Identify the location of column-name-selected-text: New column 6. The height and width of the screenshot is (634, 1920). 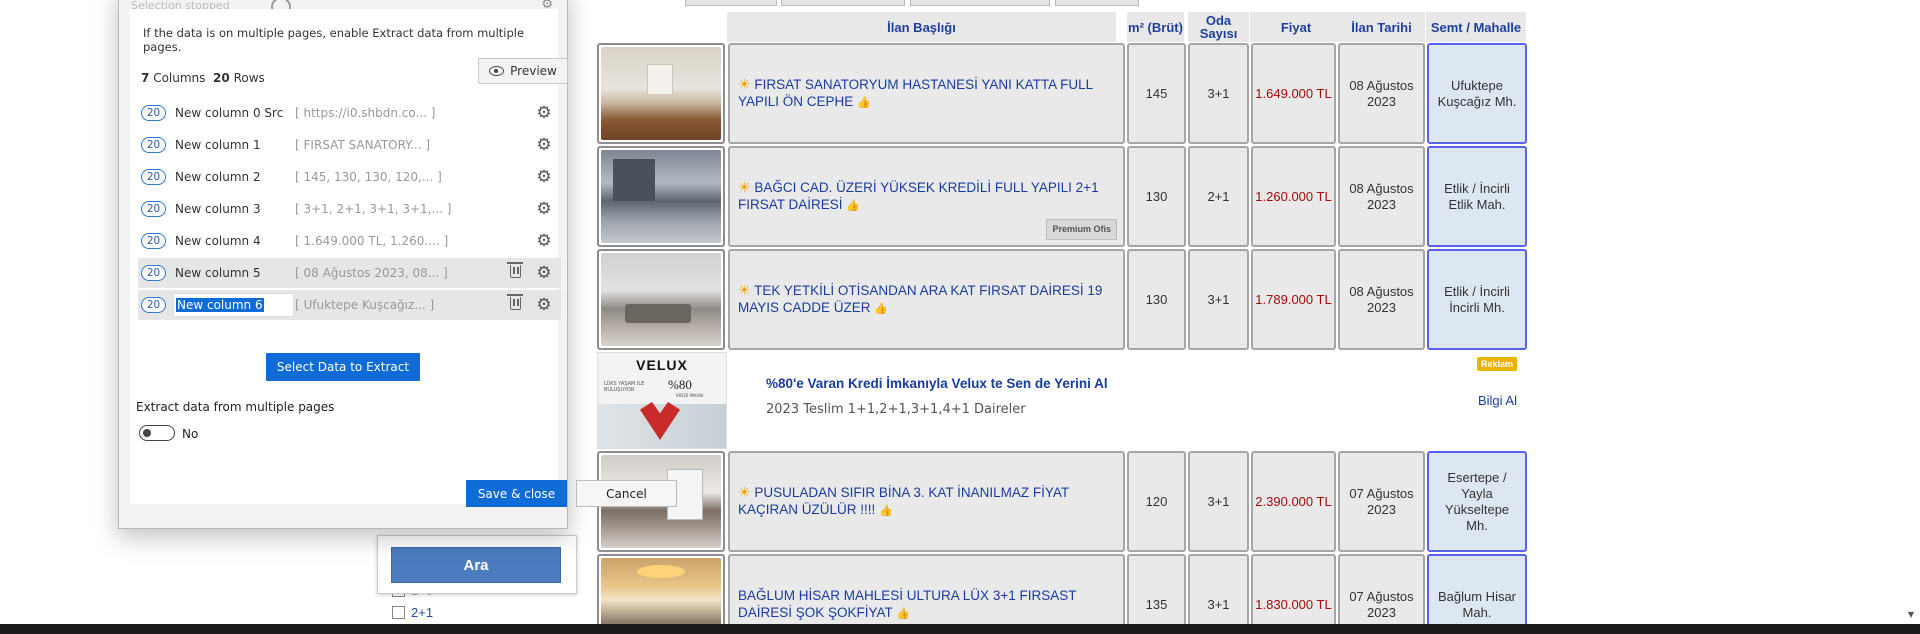
(220, 305).